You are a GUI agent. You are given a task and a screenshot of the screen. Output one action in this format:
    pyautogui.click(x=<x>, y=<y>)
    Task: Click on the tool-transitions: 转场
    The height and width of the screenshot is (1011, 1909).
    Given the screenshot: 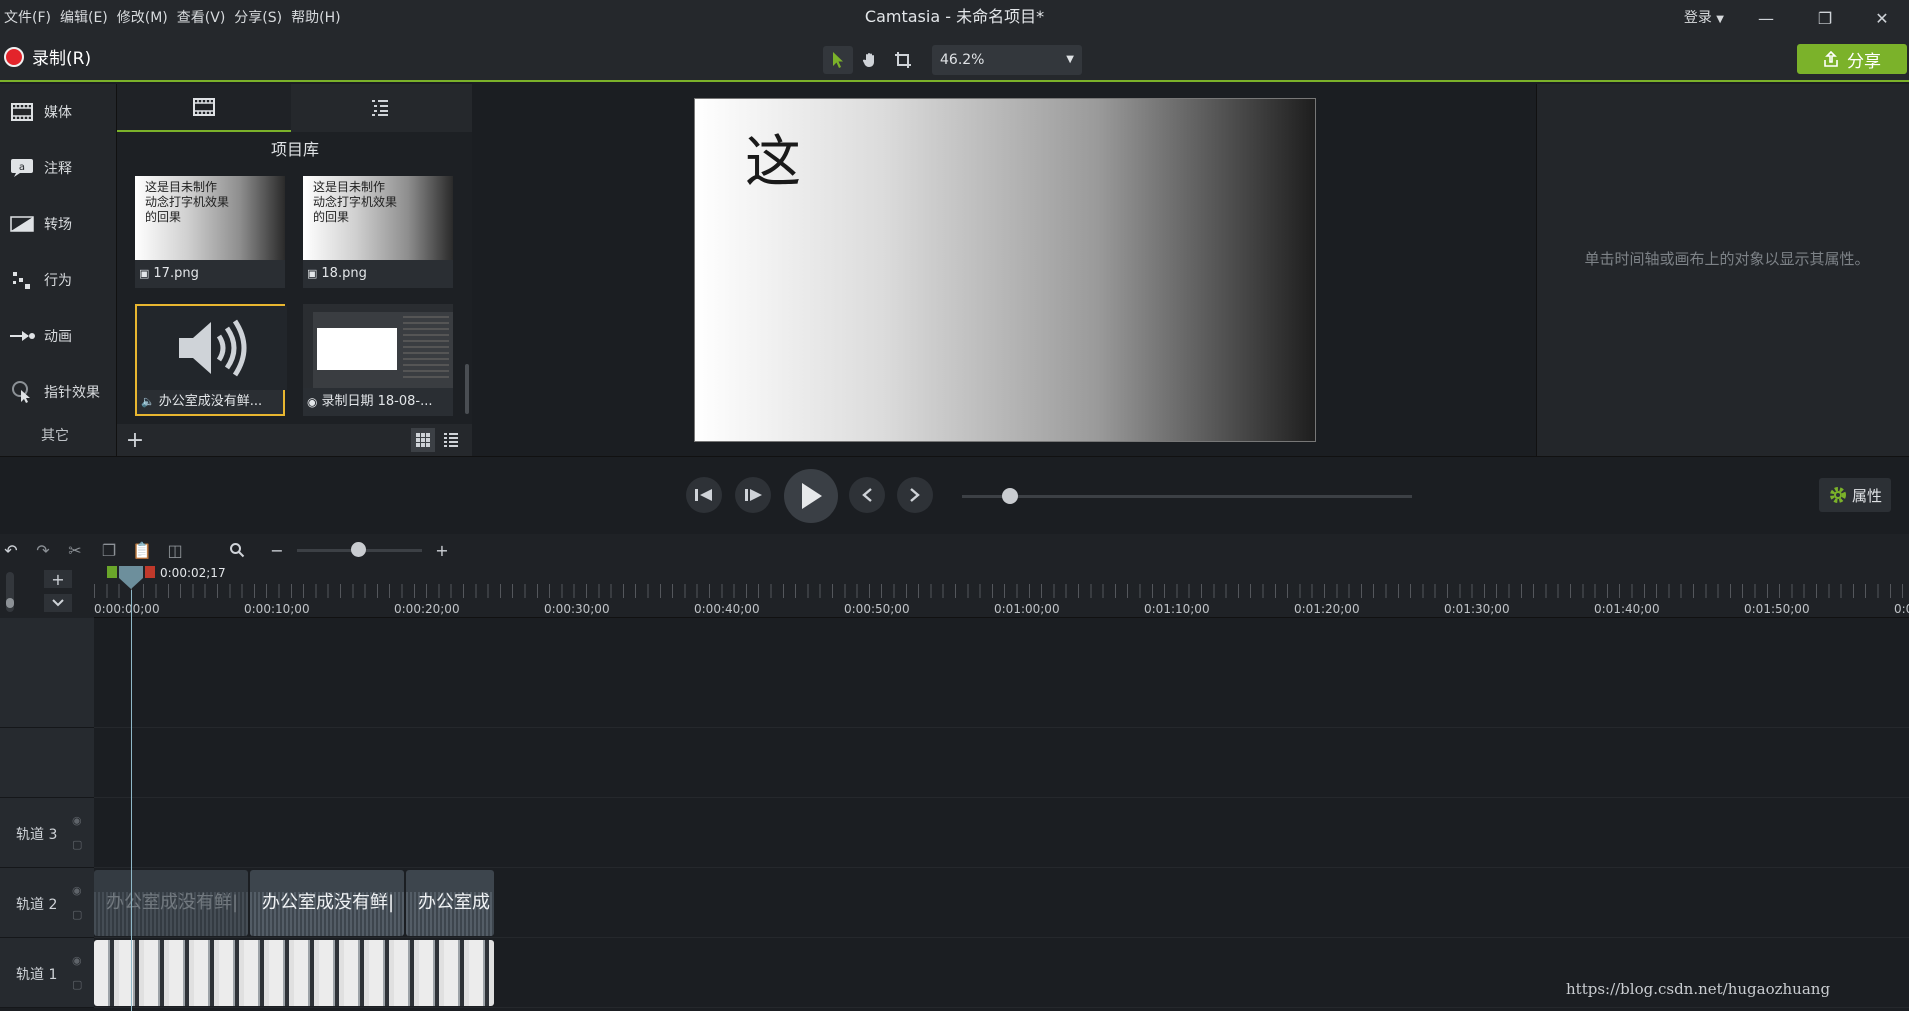 What is the action you would take?
    pyautogui.click(x=58, y=224)
    